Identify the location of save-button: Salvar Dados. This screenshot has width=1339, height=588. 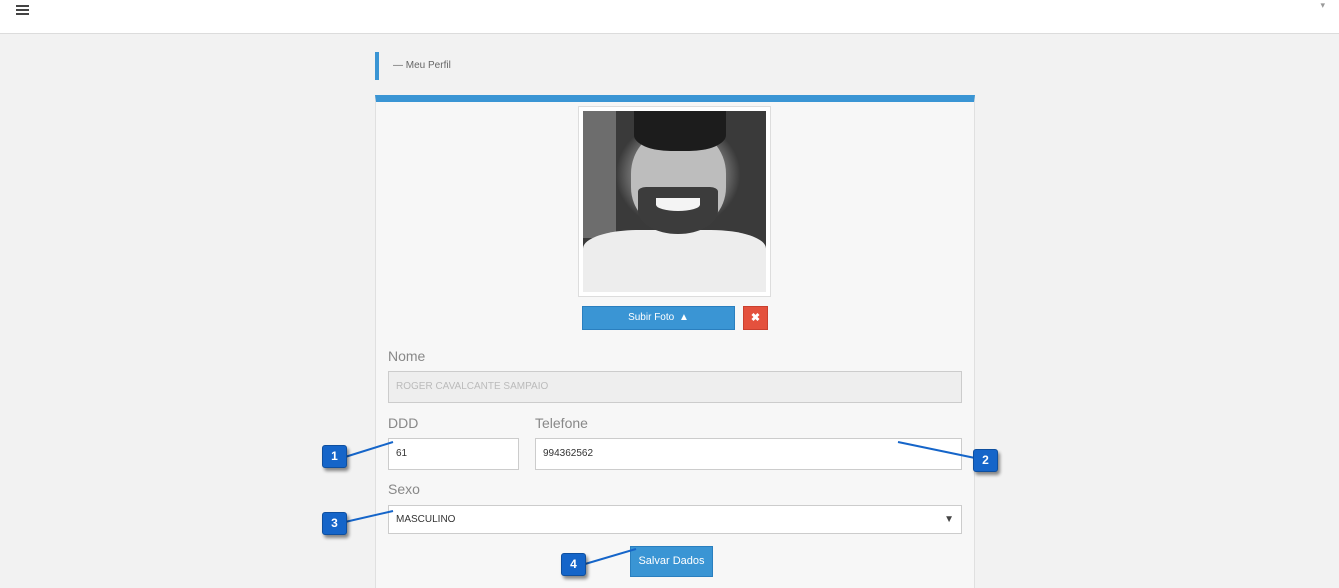
(671, 561).